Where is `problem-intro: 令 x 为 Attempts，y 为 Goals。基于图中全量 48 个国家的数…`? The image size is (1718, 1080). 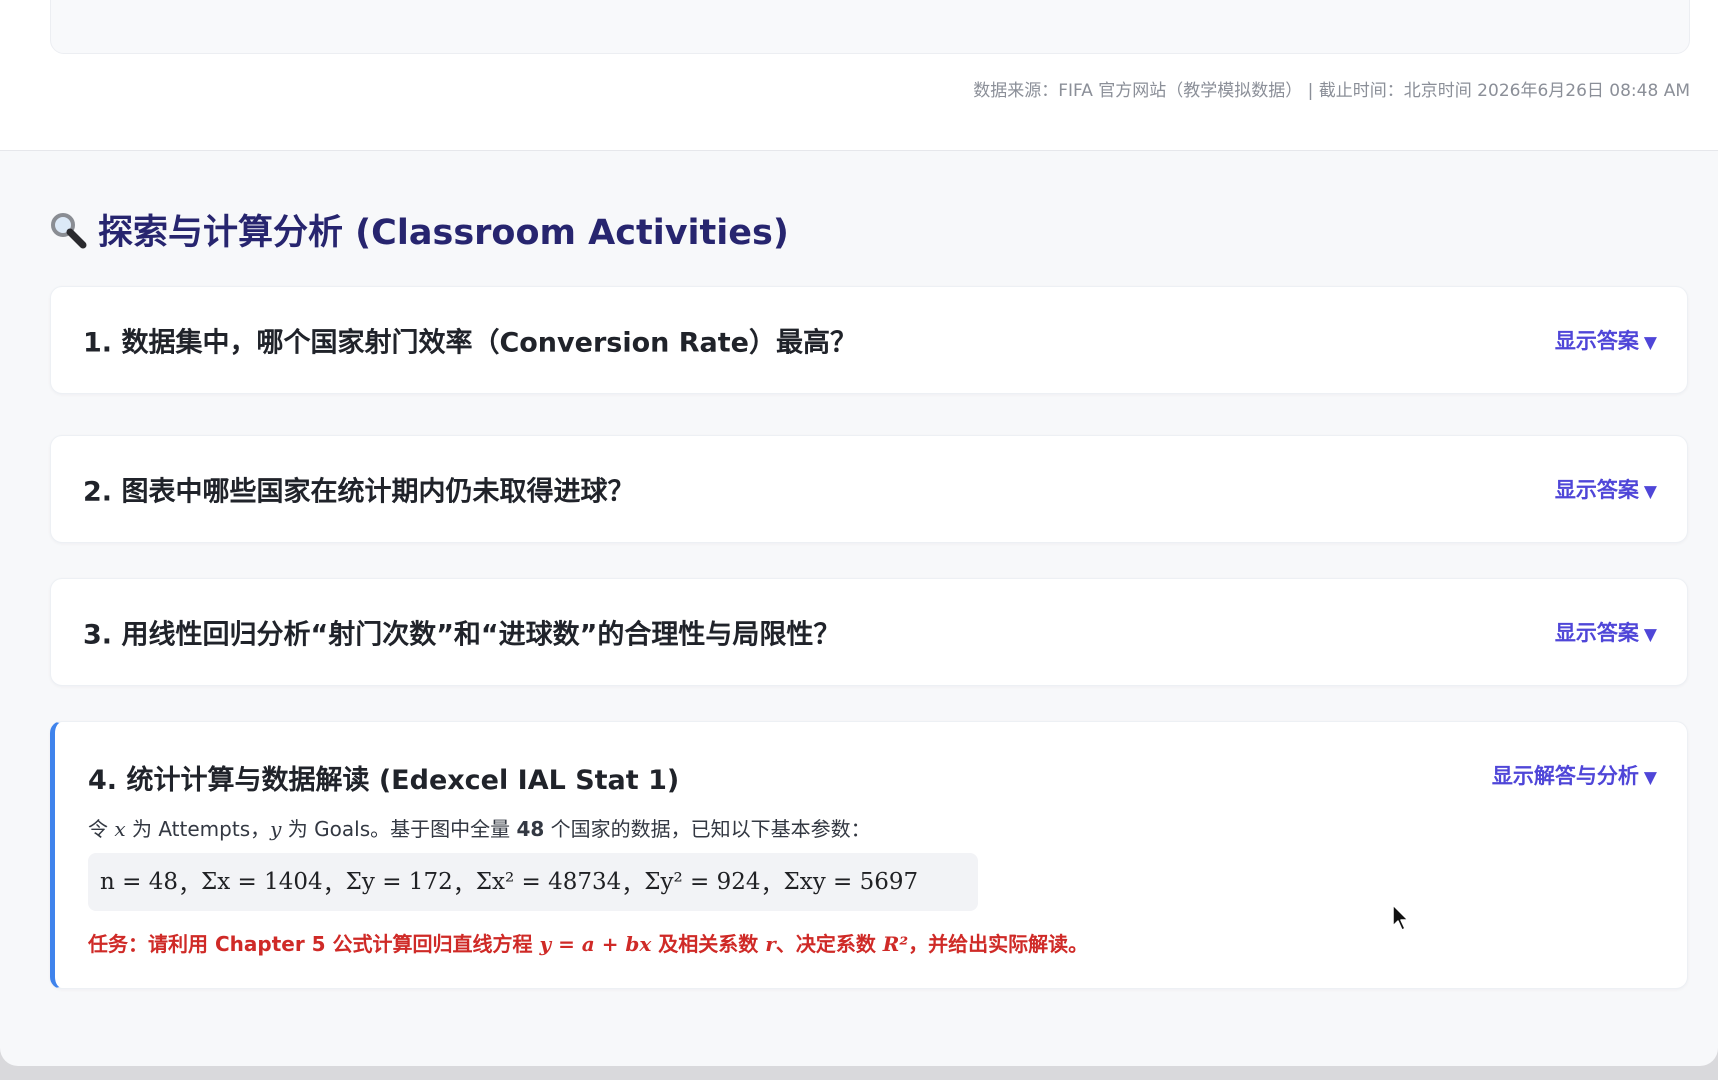 problem-intro: 令 x 为 Attempts，y 为 Goals。基于图中全量 48 个国家的数… is located at coordinates (479, 829).